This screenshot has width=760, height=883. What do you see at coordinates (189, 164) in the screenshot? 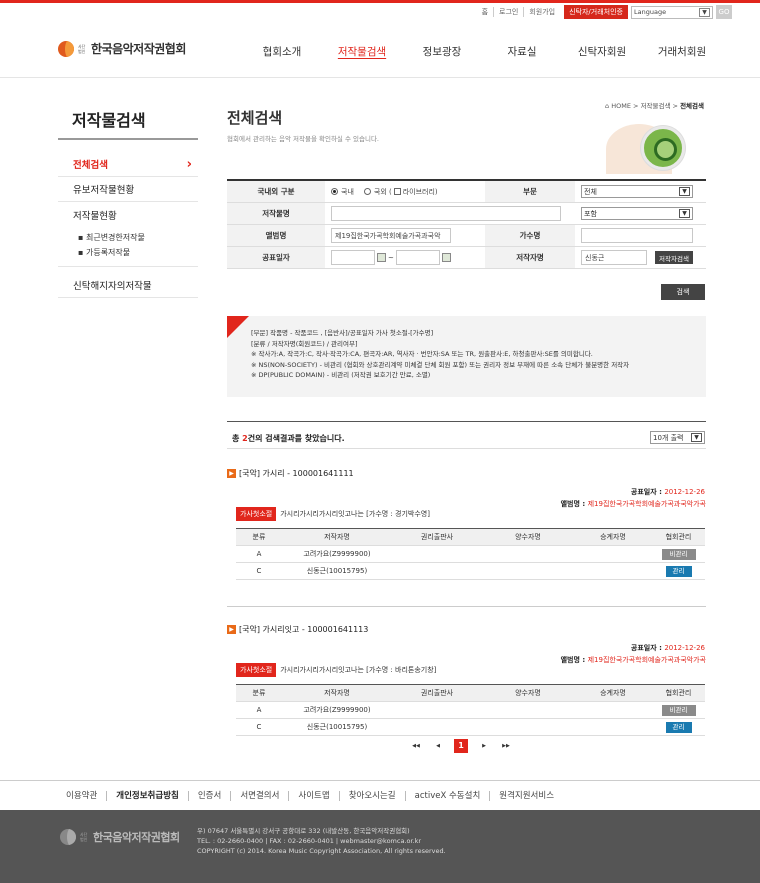
I see `chevron-right-icon: ›` at bounding box center [189, 164].